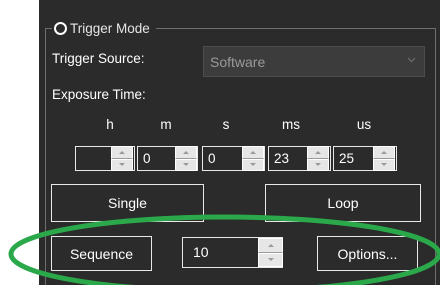  Describe the element at coordinates (60, 28) in the screenshot. I see `trigger-mode-radio` at that location.